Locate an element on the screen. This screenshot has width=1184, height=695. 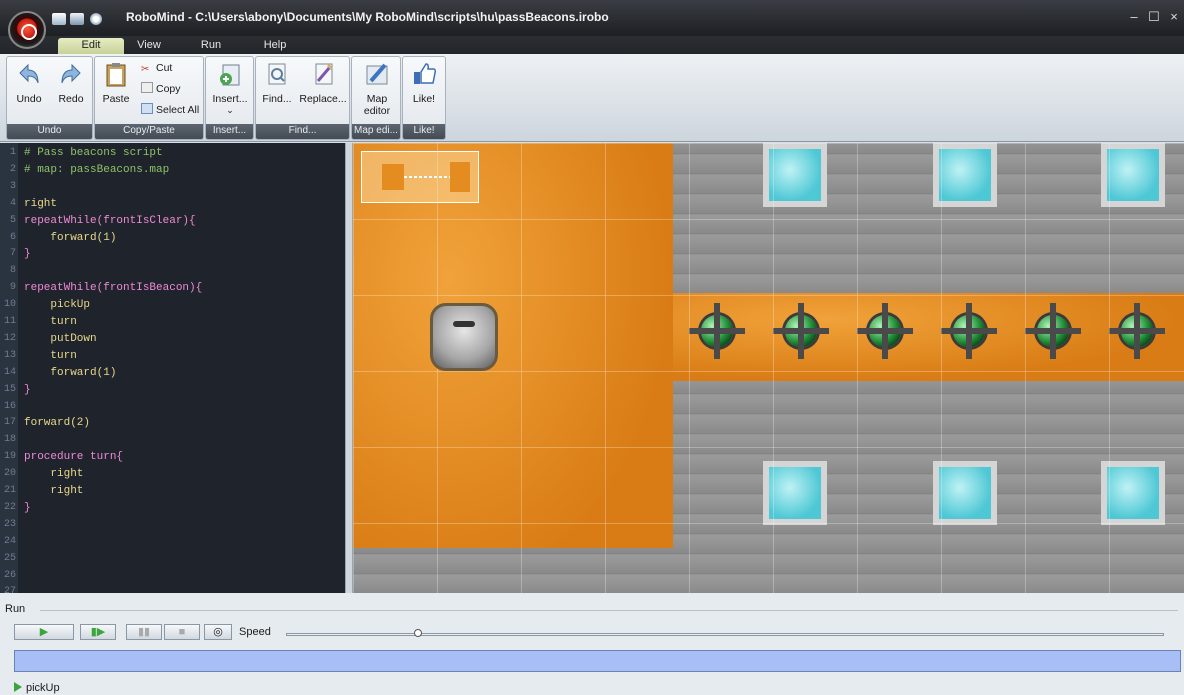
line-number: 3 is located at coordinates (12, 186).